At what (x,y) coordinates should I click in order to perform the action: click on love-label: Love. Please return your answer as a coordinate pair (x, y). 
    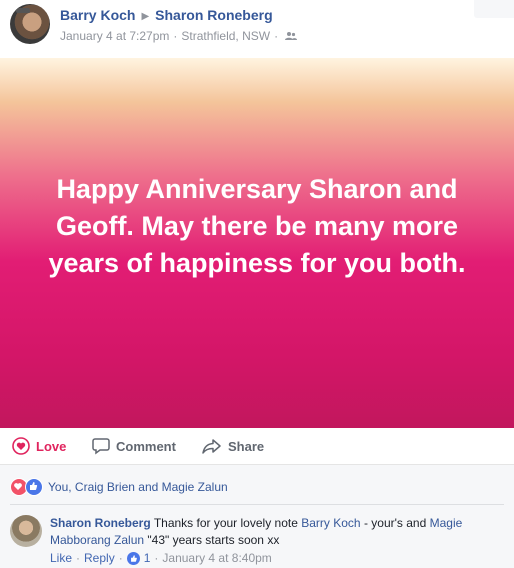
    Looking at the image, I should click on (51, 446).